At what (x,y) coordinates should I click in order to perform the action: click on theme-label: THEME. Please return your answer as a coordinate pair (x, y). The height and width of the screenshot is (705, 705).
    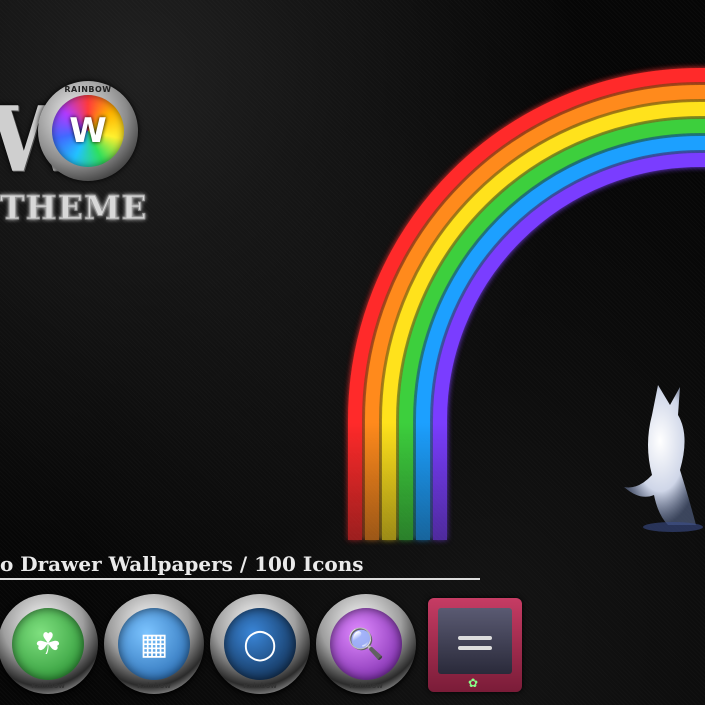
    Looking at the image, I should click on (74, 208).